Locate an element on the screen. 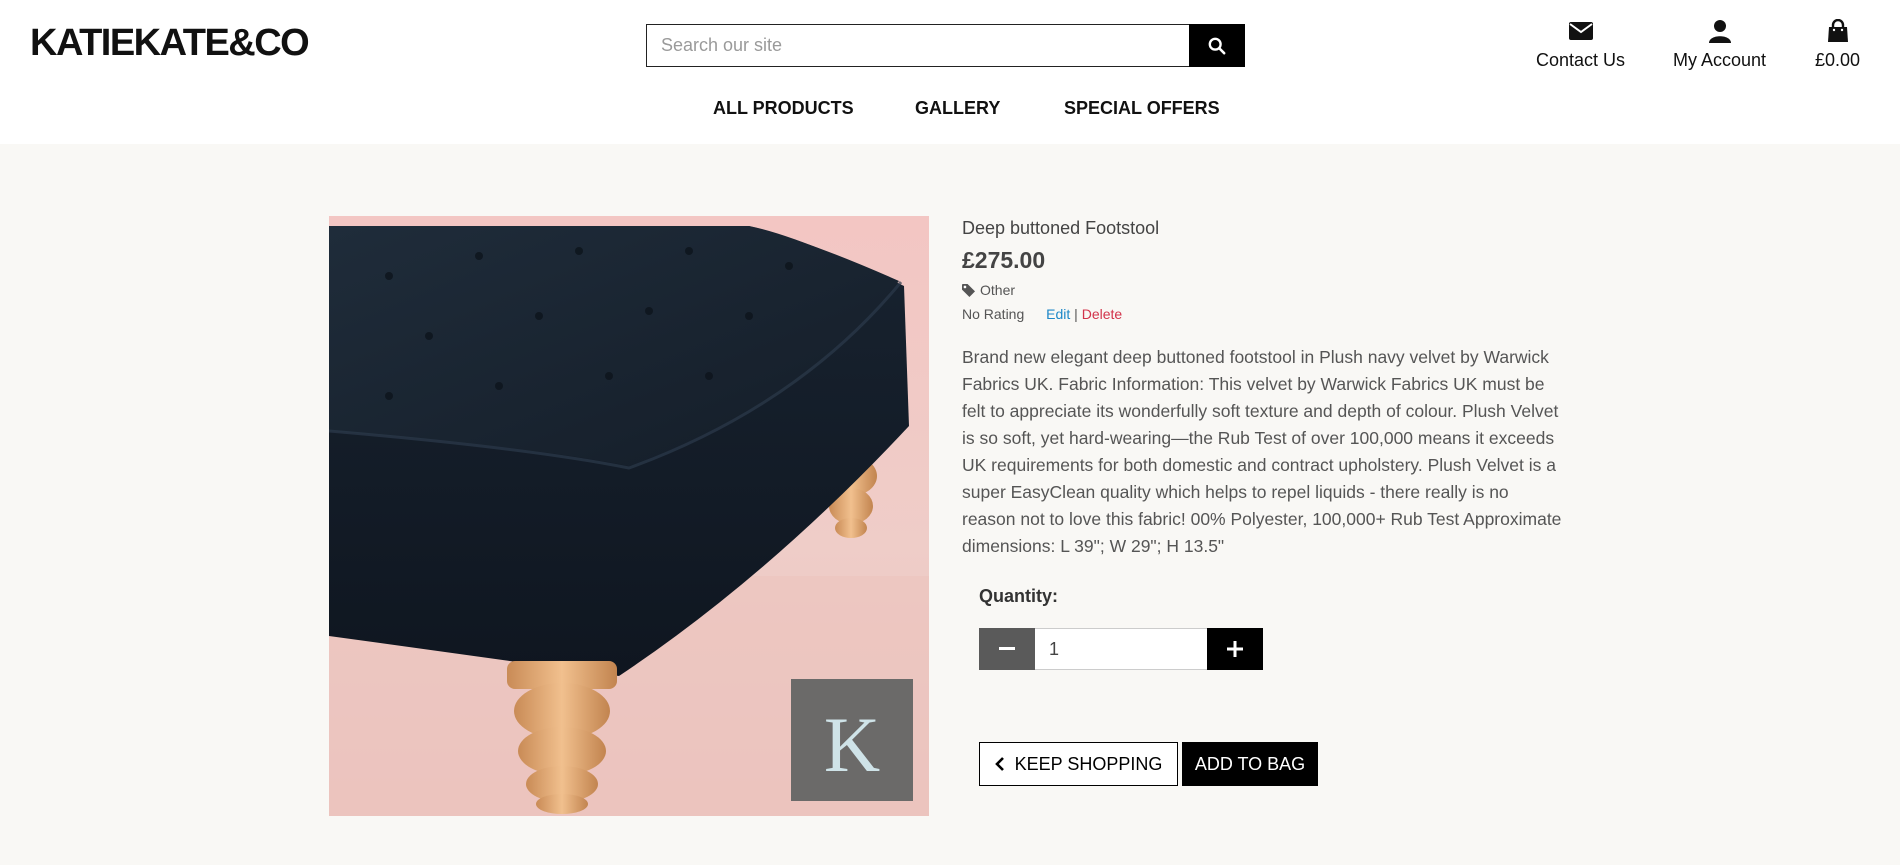 The image size is (1900, 865). svg-text: K is located at coordinates (852, 744).